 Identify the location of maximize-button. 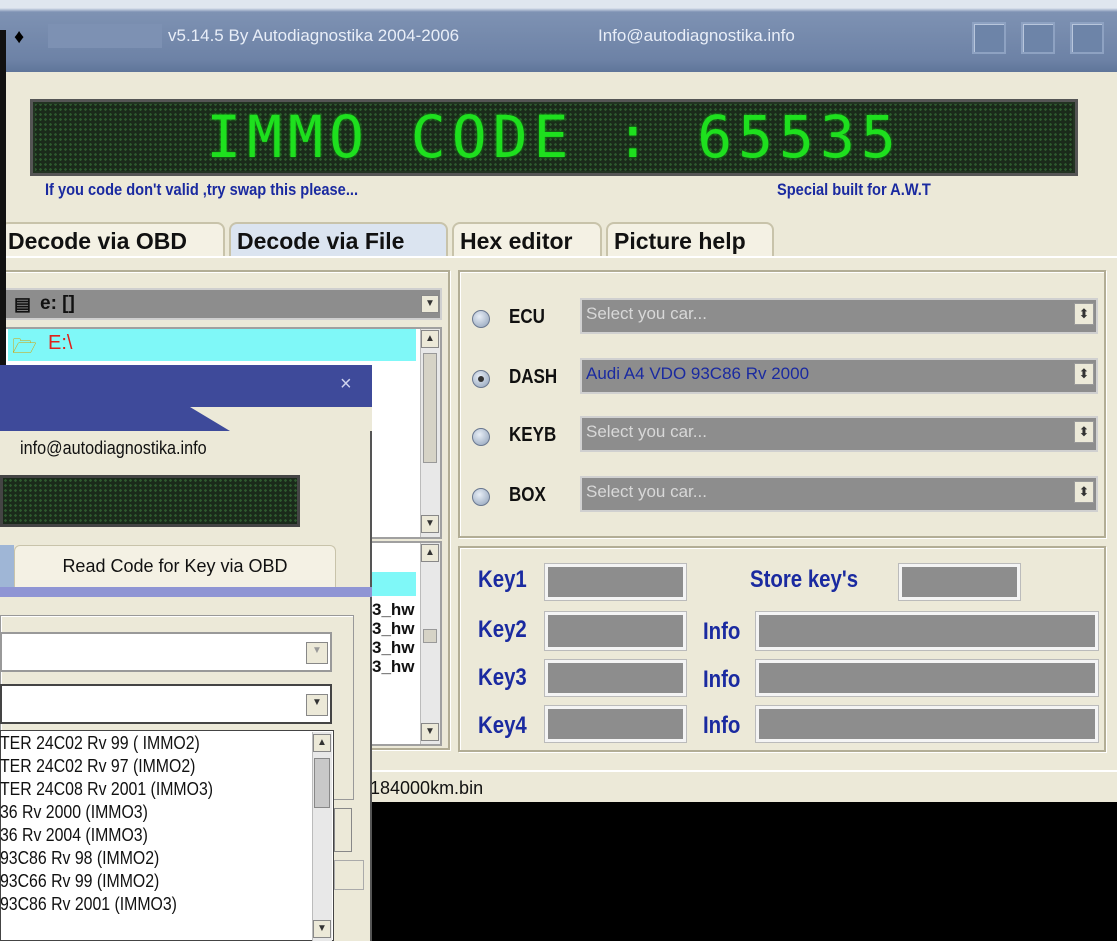
(1038, 38).